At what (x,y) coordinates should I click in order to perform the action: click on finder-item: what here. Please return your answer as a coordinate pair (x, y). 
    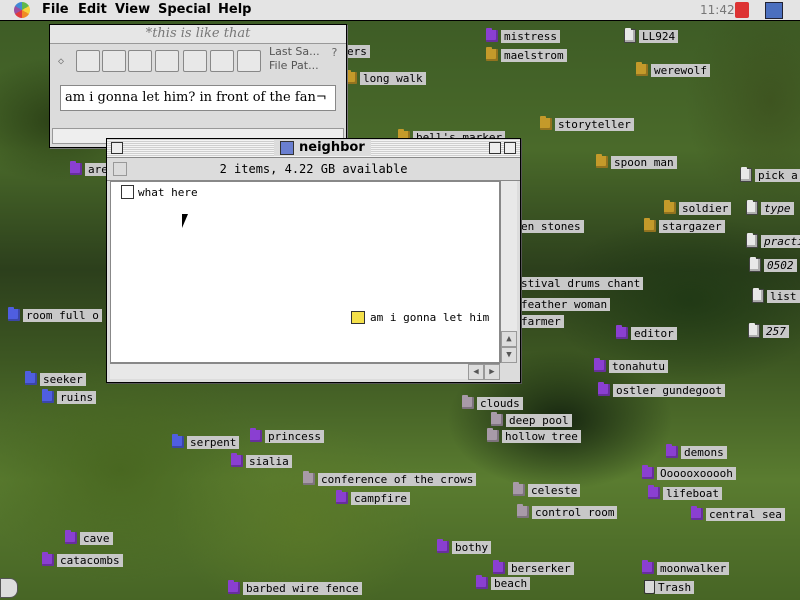
    Looking at the image, I should click on (159, 192).